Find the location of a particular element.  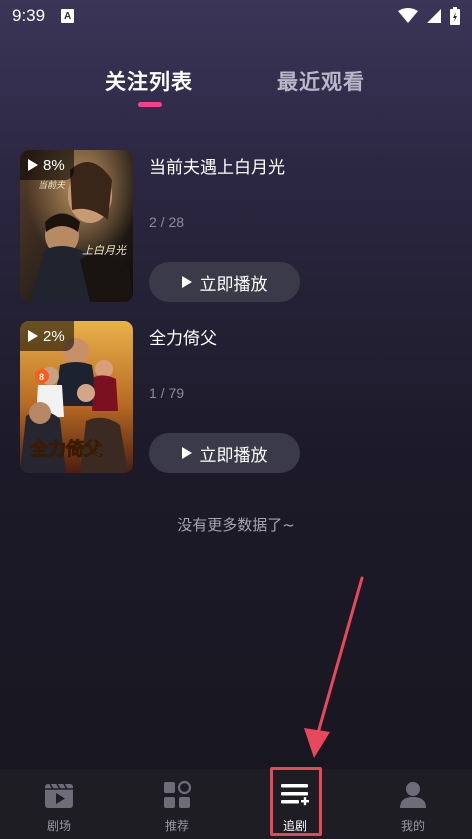

tab-recently-watched: 最近观看 is located at coordinates (321, 81).